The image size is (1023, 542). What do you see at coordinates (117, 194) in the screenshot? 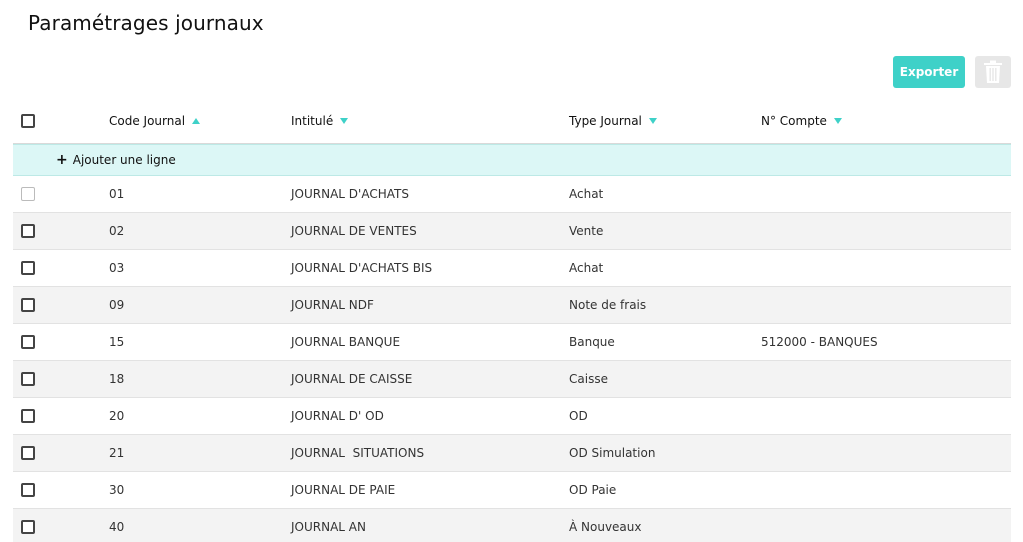
I see `cell-code-journal: 01` at bounding box center [117, 194].